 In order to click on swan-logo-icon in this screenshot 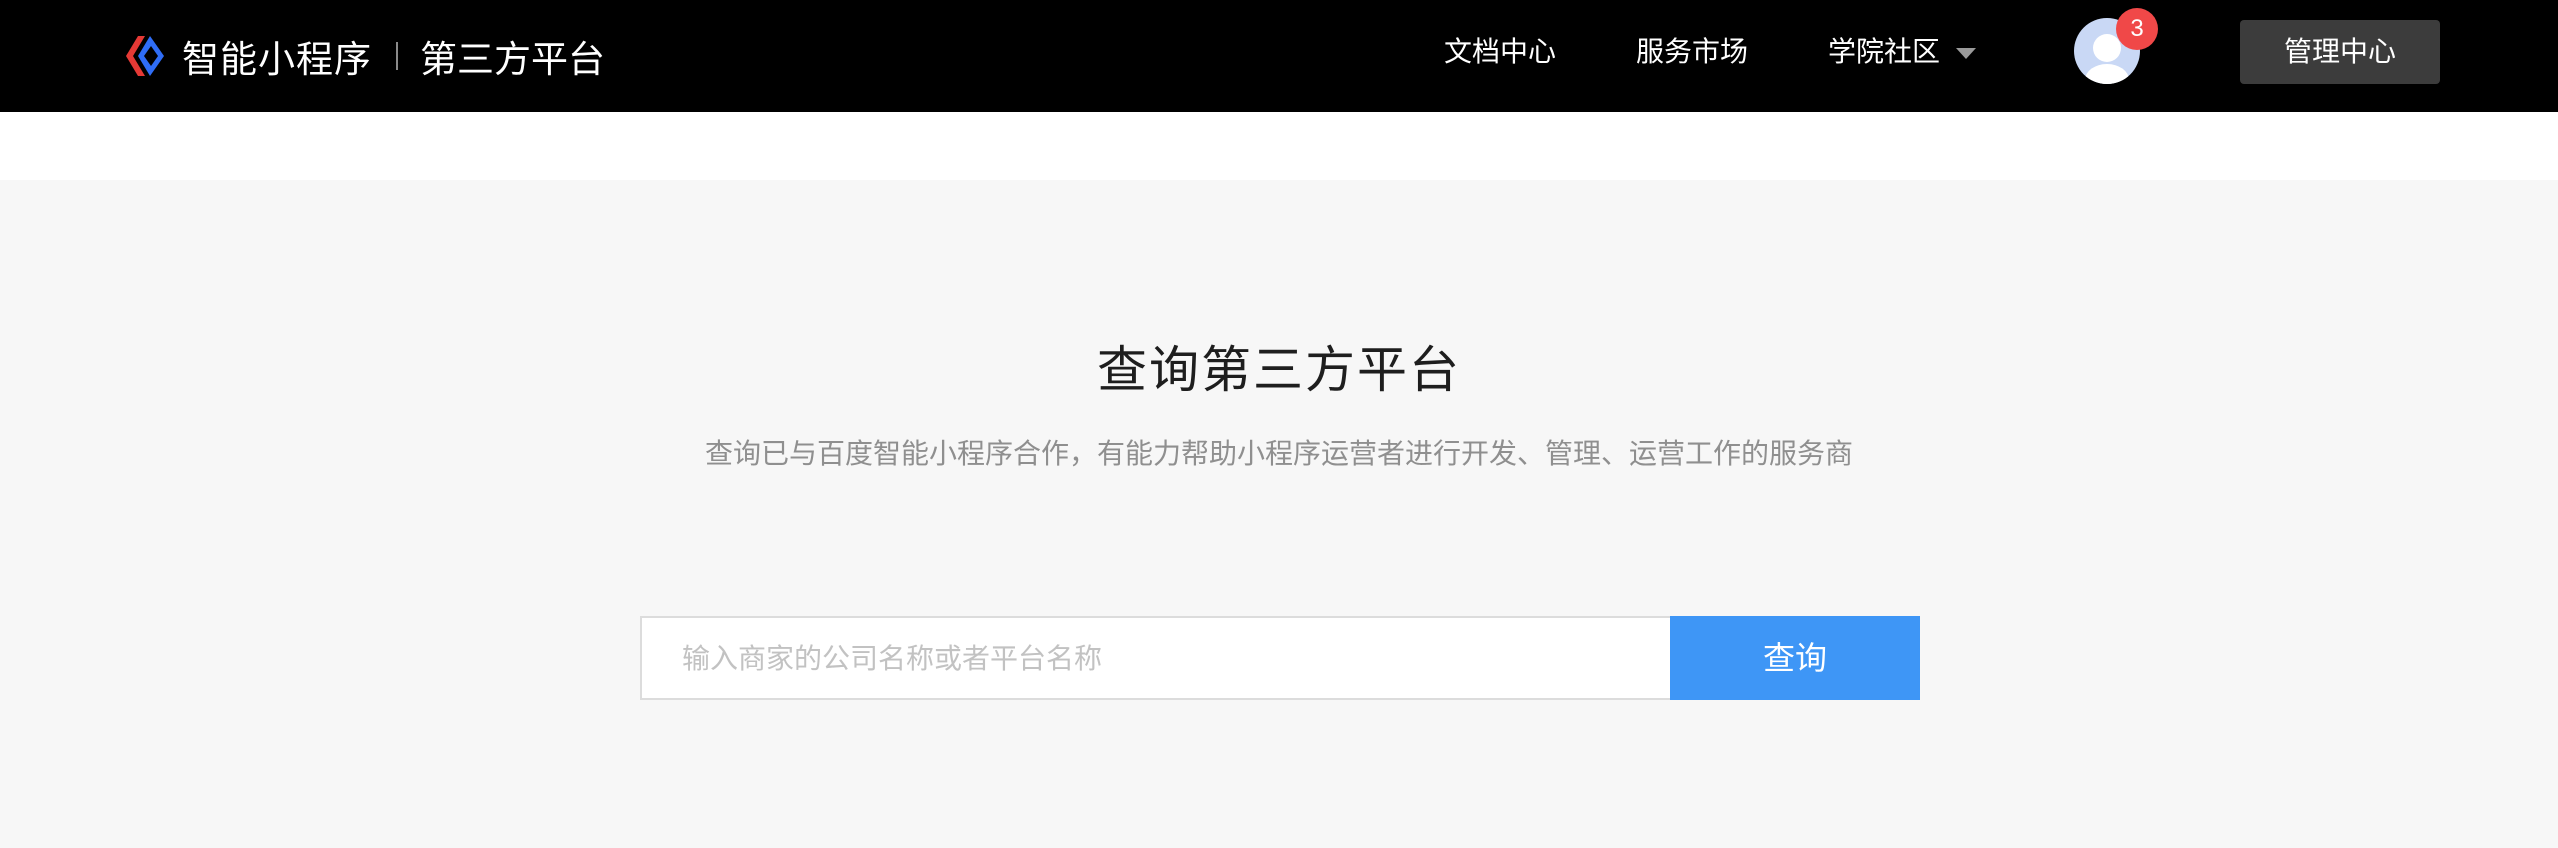, I will do `click(145, 56)`.